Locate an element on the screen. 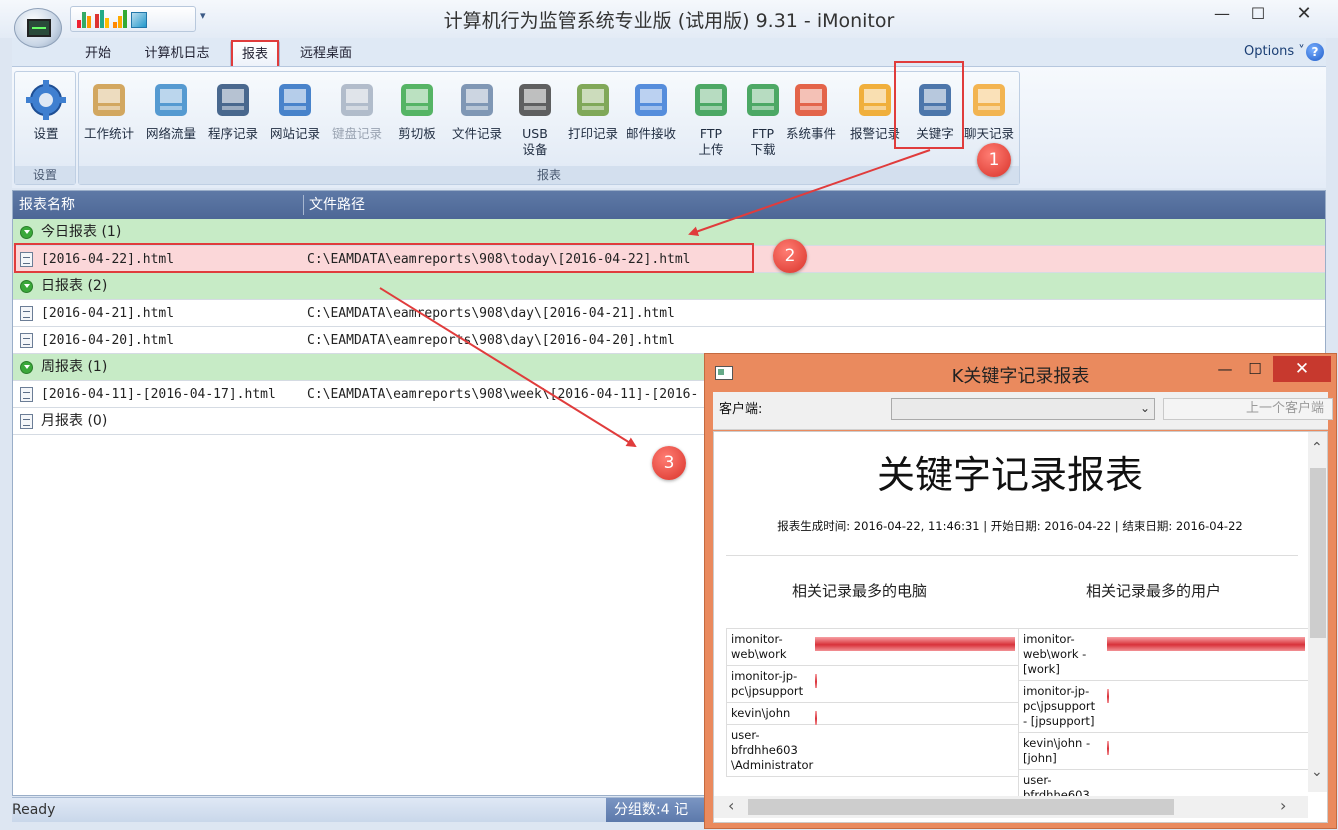 The image size is (1338, 830). file-log-button: 文件记录 is located at coordinates (477, 109).